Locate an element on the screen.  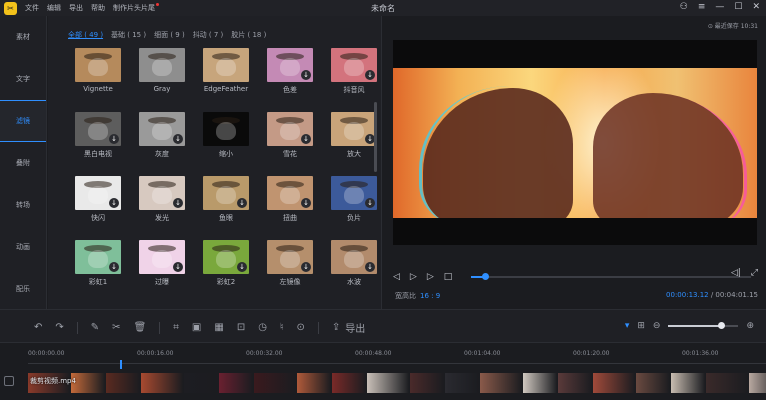
filter-tile: ↓ 发光 is located at coordinates (162, 205).